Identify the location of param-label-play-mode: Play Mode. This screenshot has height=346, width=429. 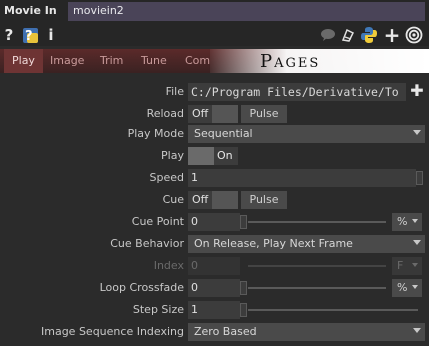
(155, 133).